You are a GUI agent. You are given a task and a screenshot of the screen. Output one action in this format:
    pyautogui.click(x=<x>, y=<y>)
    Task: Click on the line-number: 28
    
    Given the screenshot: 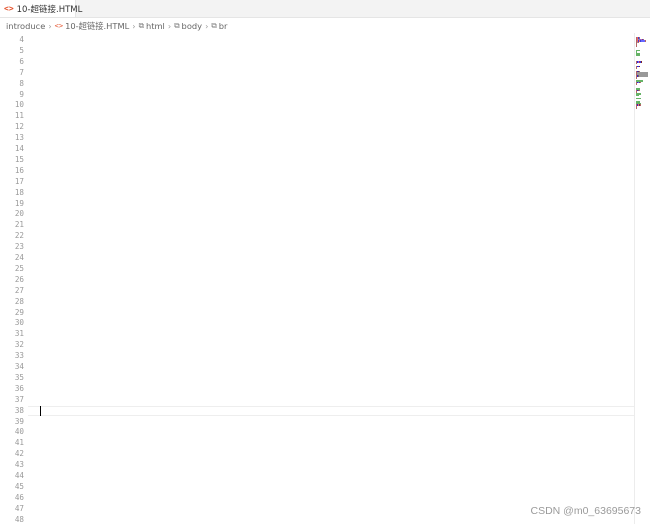 What is the action you would take?
    pyautogui.click(x=19, y=301)
    